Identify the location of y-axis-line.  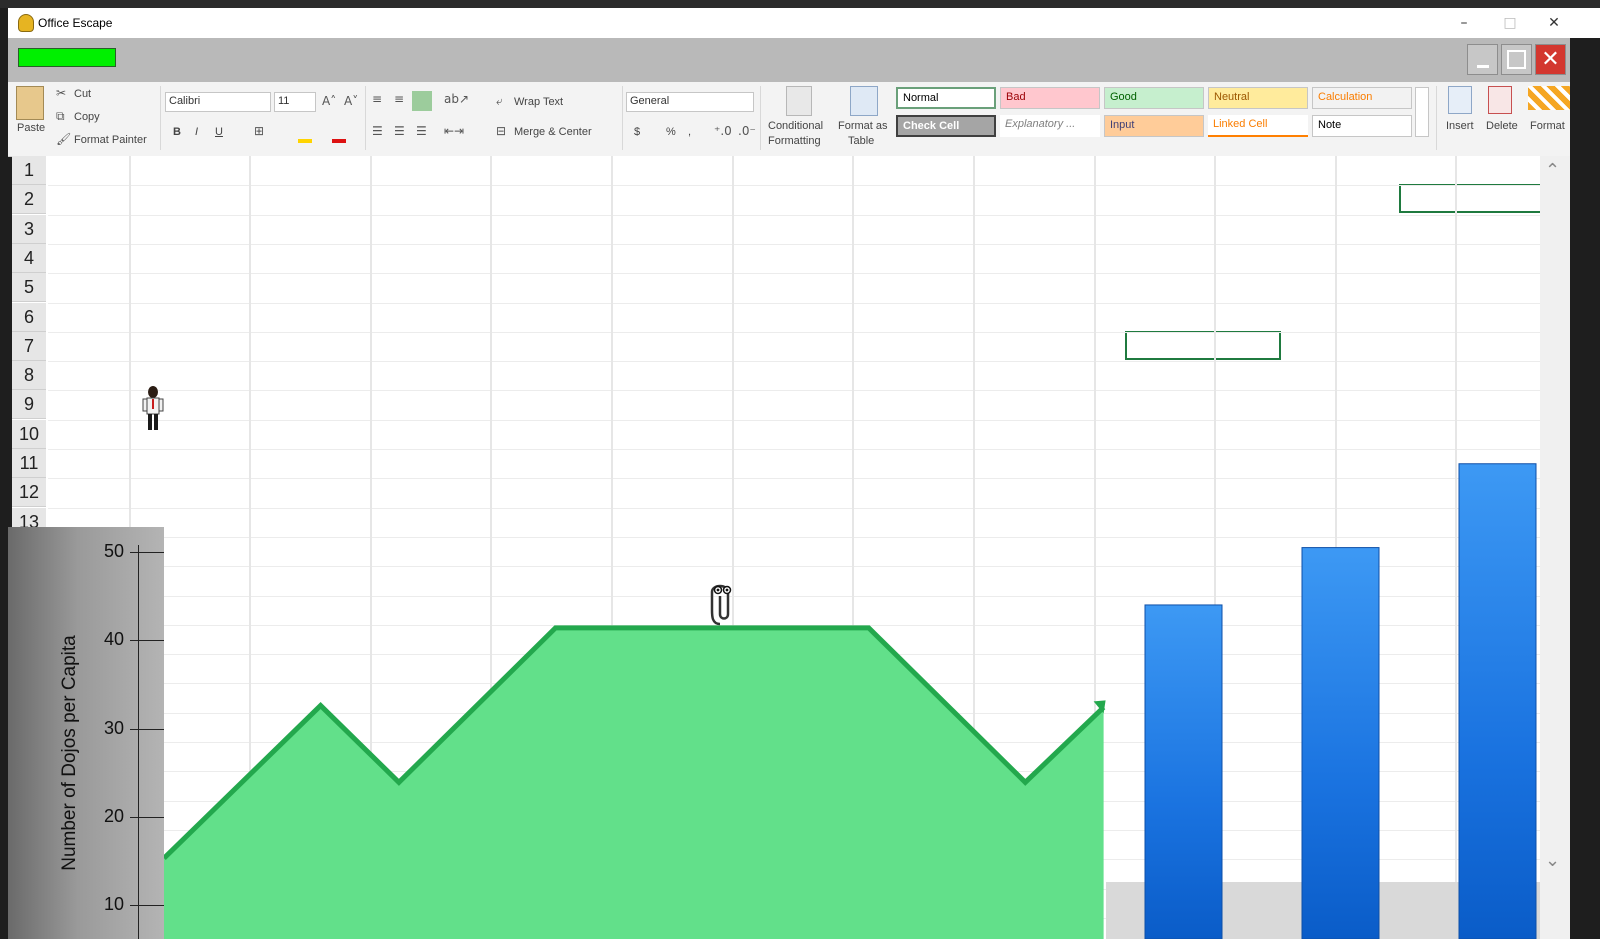
(138, 742).